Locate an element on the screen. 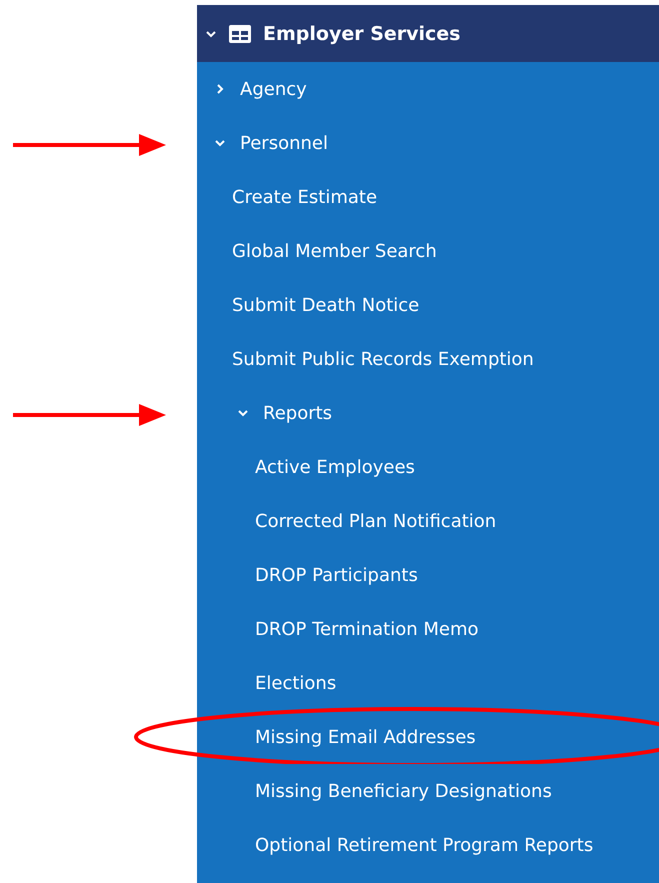 The image size is (659, 883). table-icon is located at coordinates (240, 33).